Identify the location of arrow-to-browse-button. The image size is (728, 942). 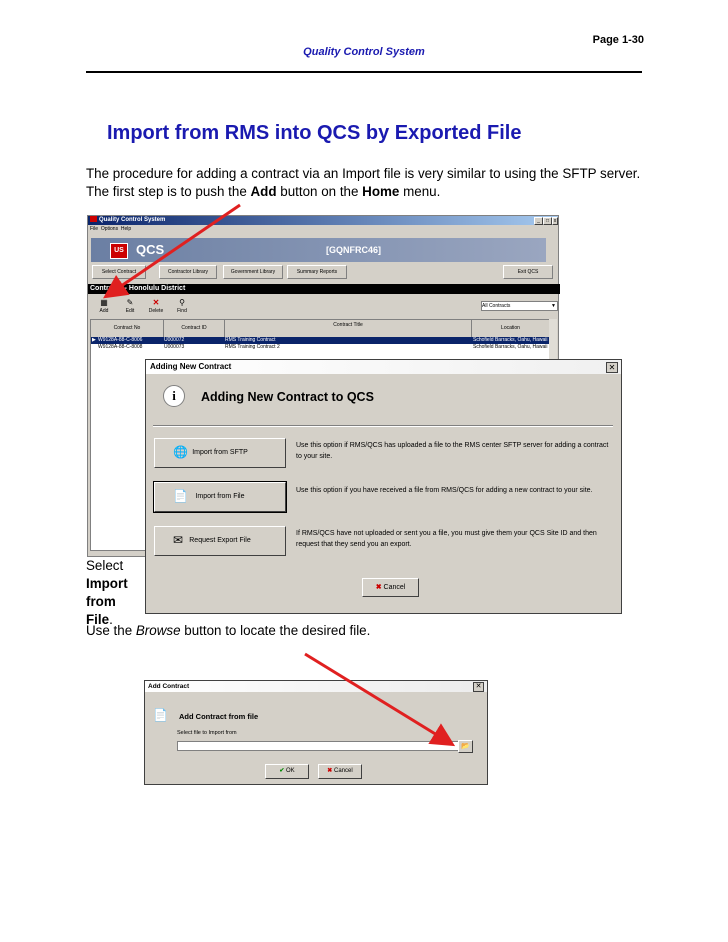
(380, 699).